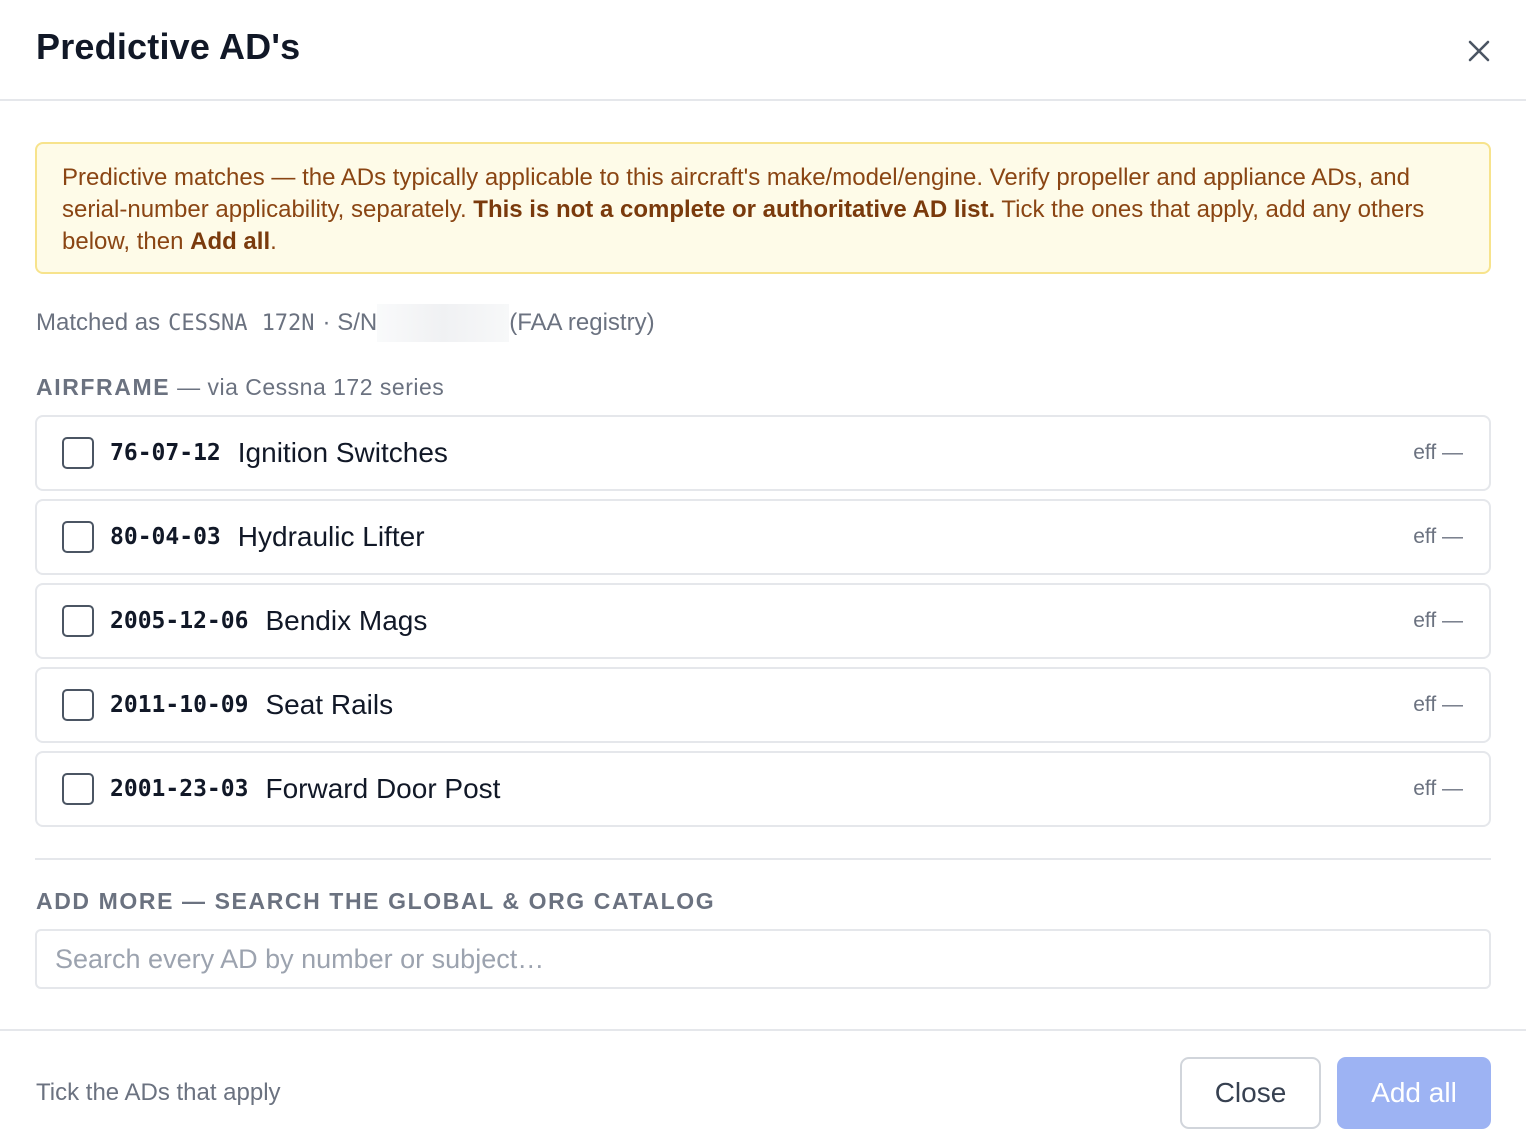 The width and height of the screenshot is (1526, 1148). Describe the element at coordinates (179, 705) in the screenshot. I see `ad-number: 2011-10-09` at that location.